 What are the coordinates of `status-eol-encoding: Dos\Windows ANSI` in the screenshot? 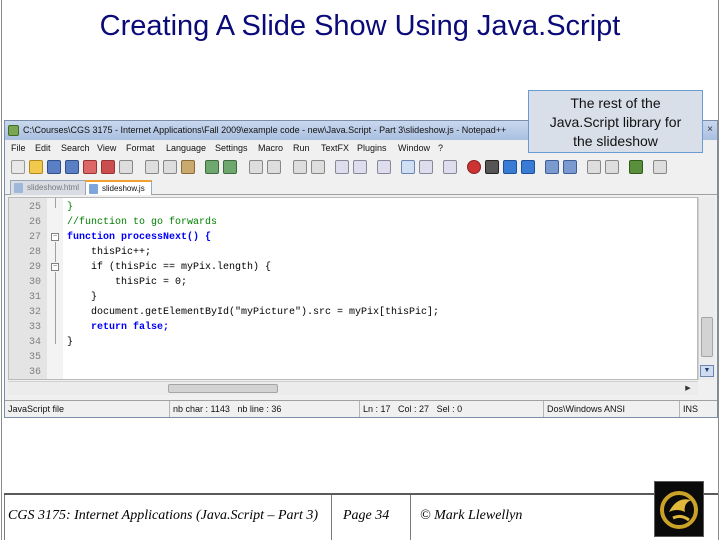 It's located at (611, 409).